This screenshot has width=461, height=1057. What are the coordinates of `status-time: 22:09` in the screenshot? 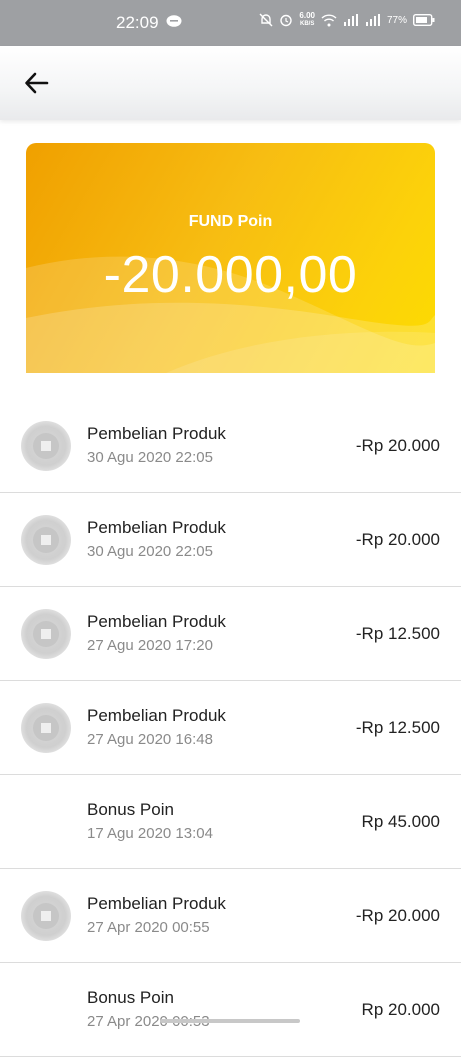 It's located at (137, 22).